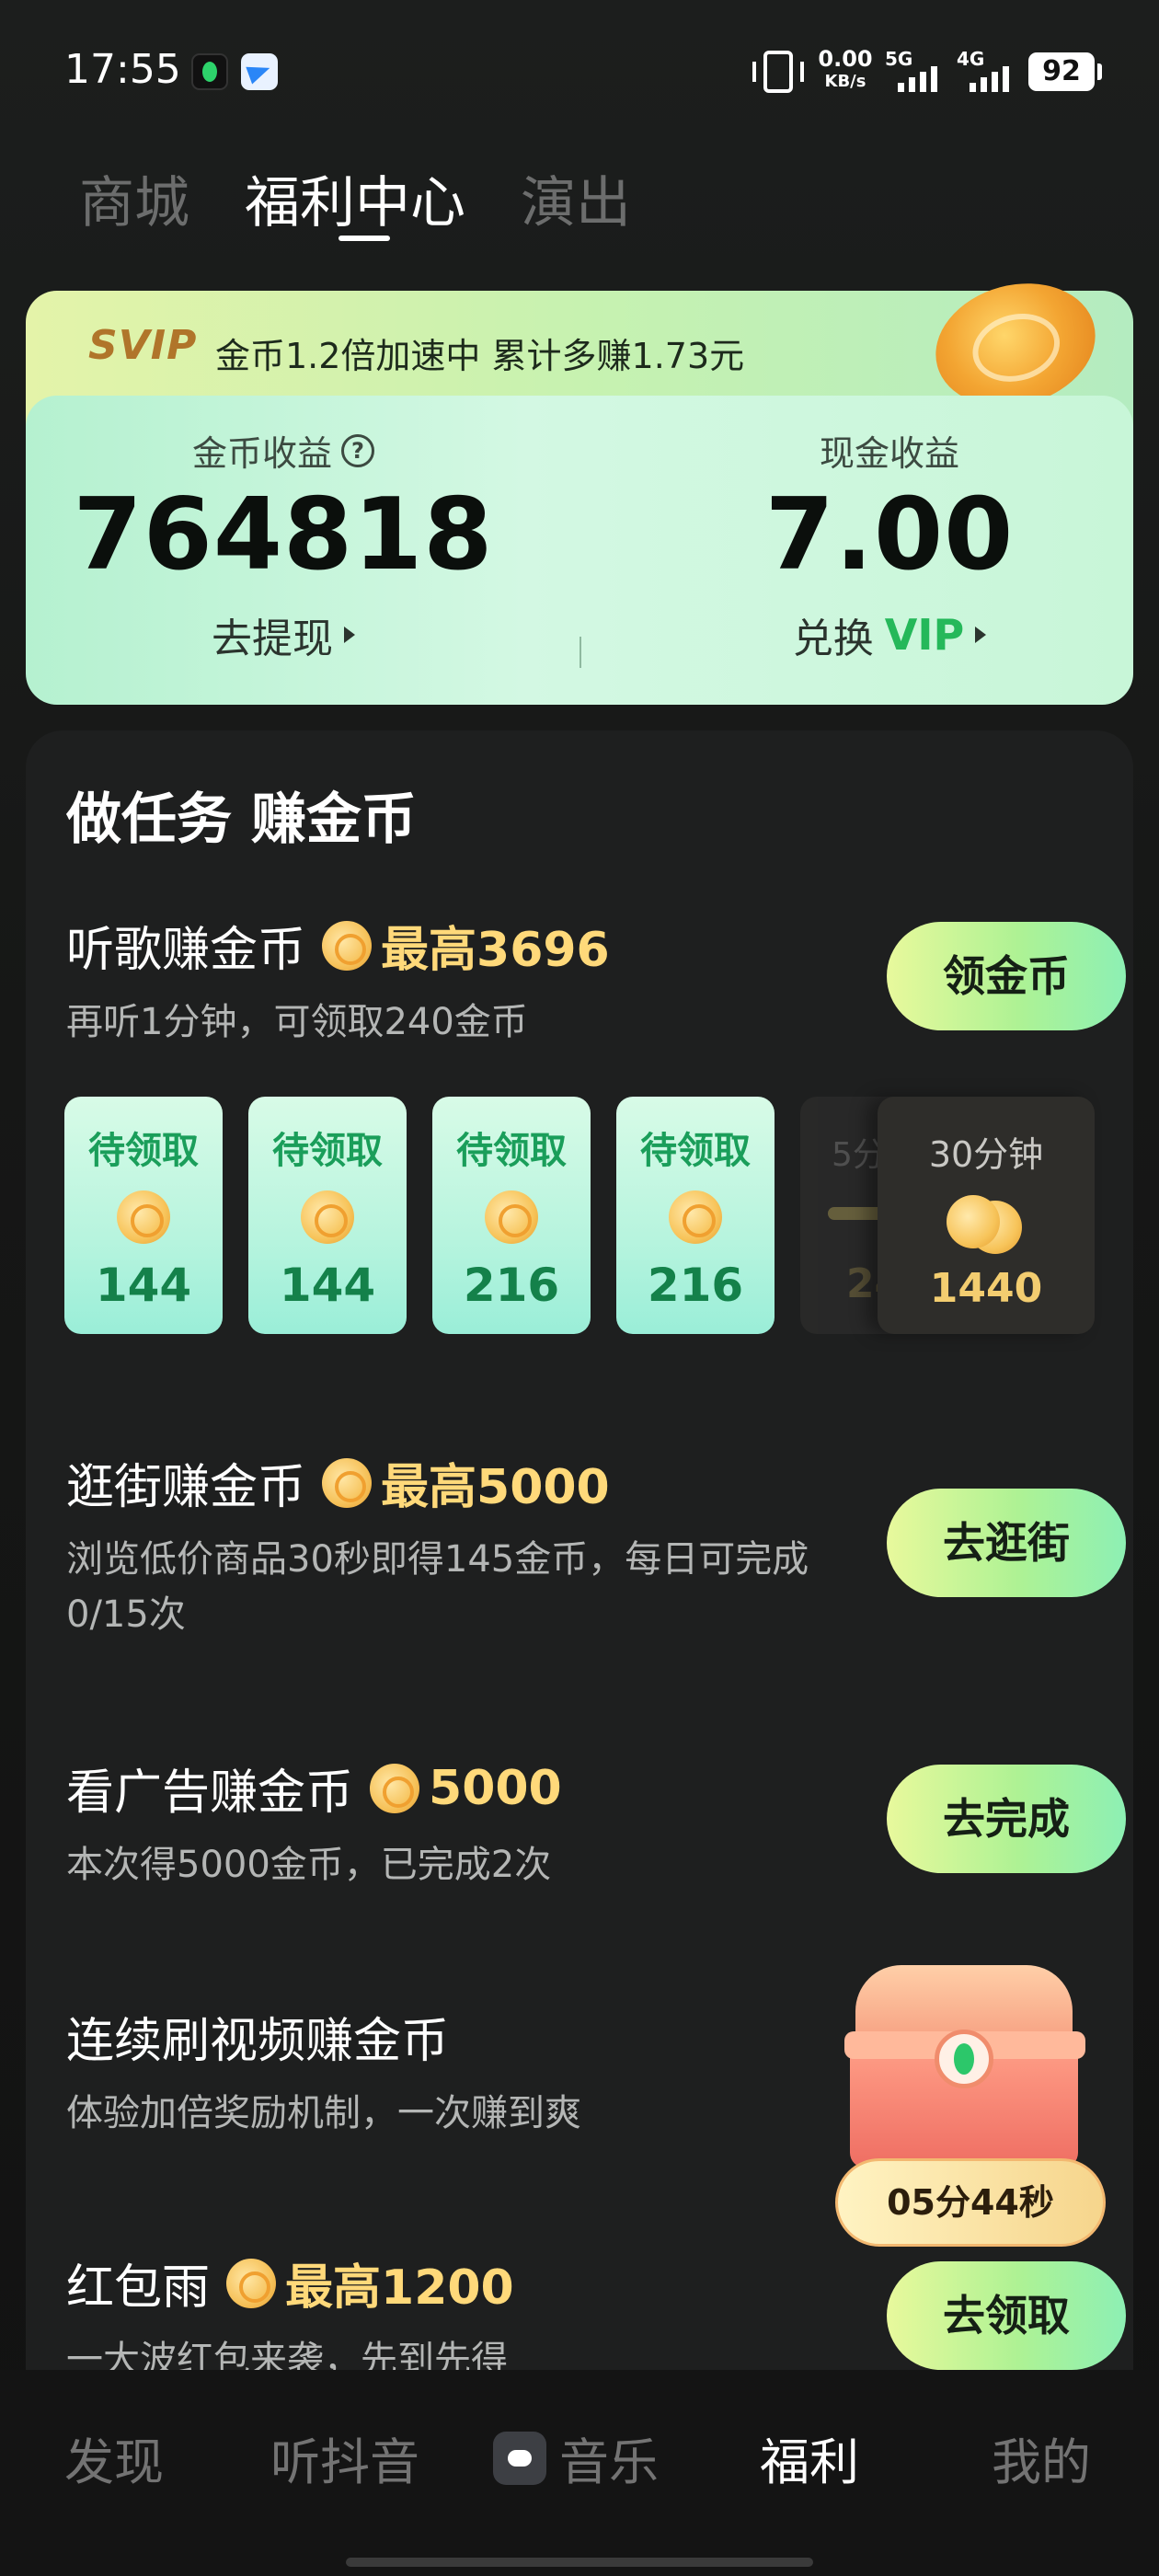  Describe the element at coordinates (272, 638) in the screenshot. I see `withdraw-link-label: 去提现` at that location.